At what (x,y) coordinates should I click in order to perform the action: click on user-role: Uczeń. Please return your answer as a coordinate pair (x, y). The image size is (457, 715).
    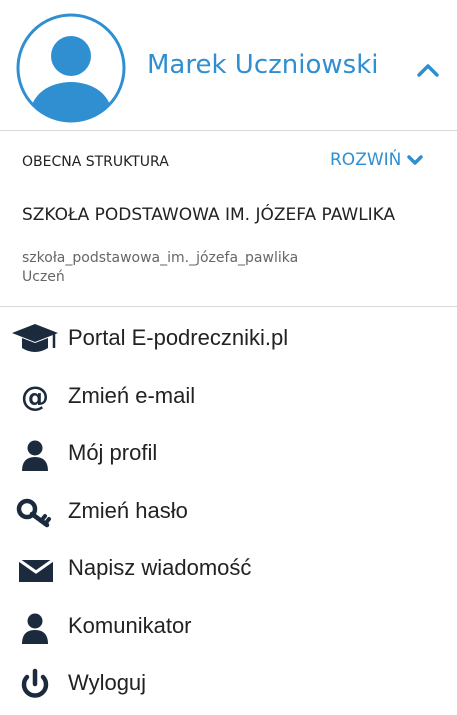
    Looking at the image, I should click on (43, 277).